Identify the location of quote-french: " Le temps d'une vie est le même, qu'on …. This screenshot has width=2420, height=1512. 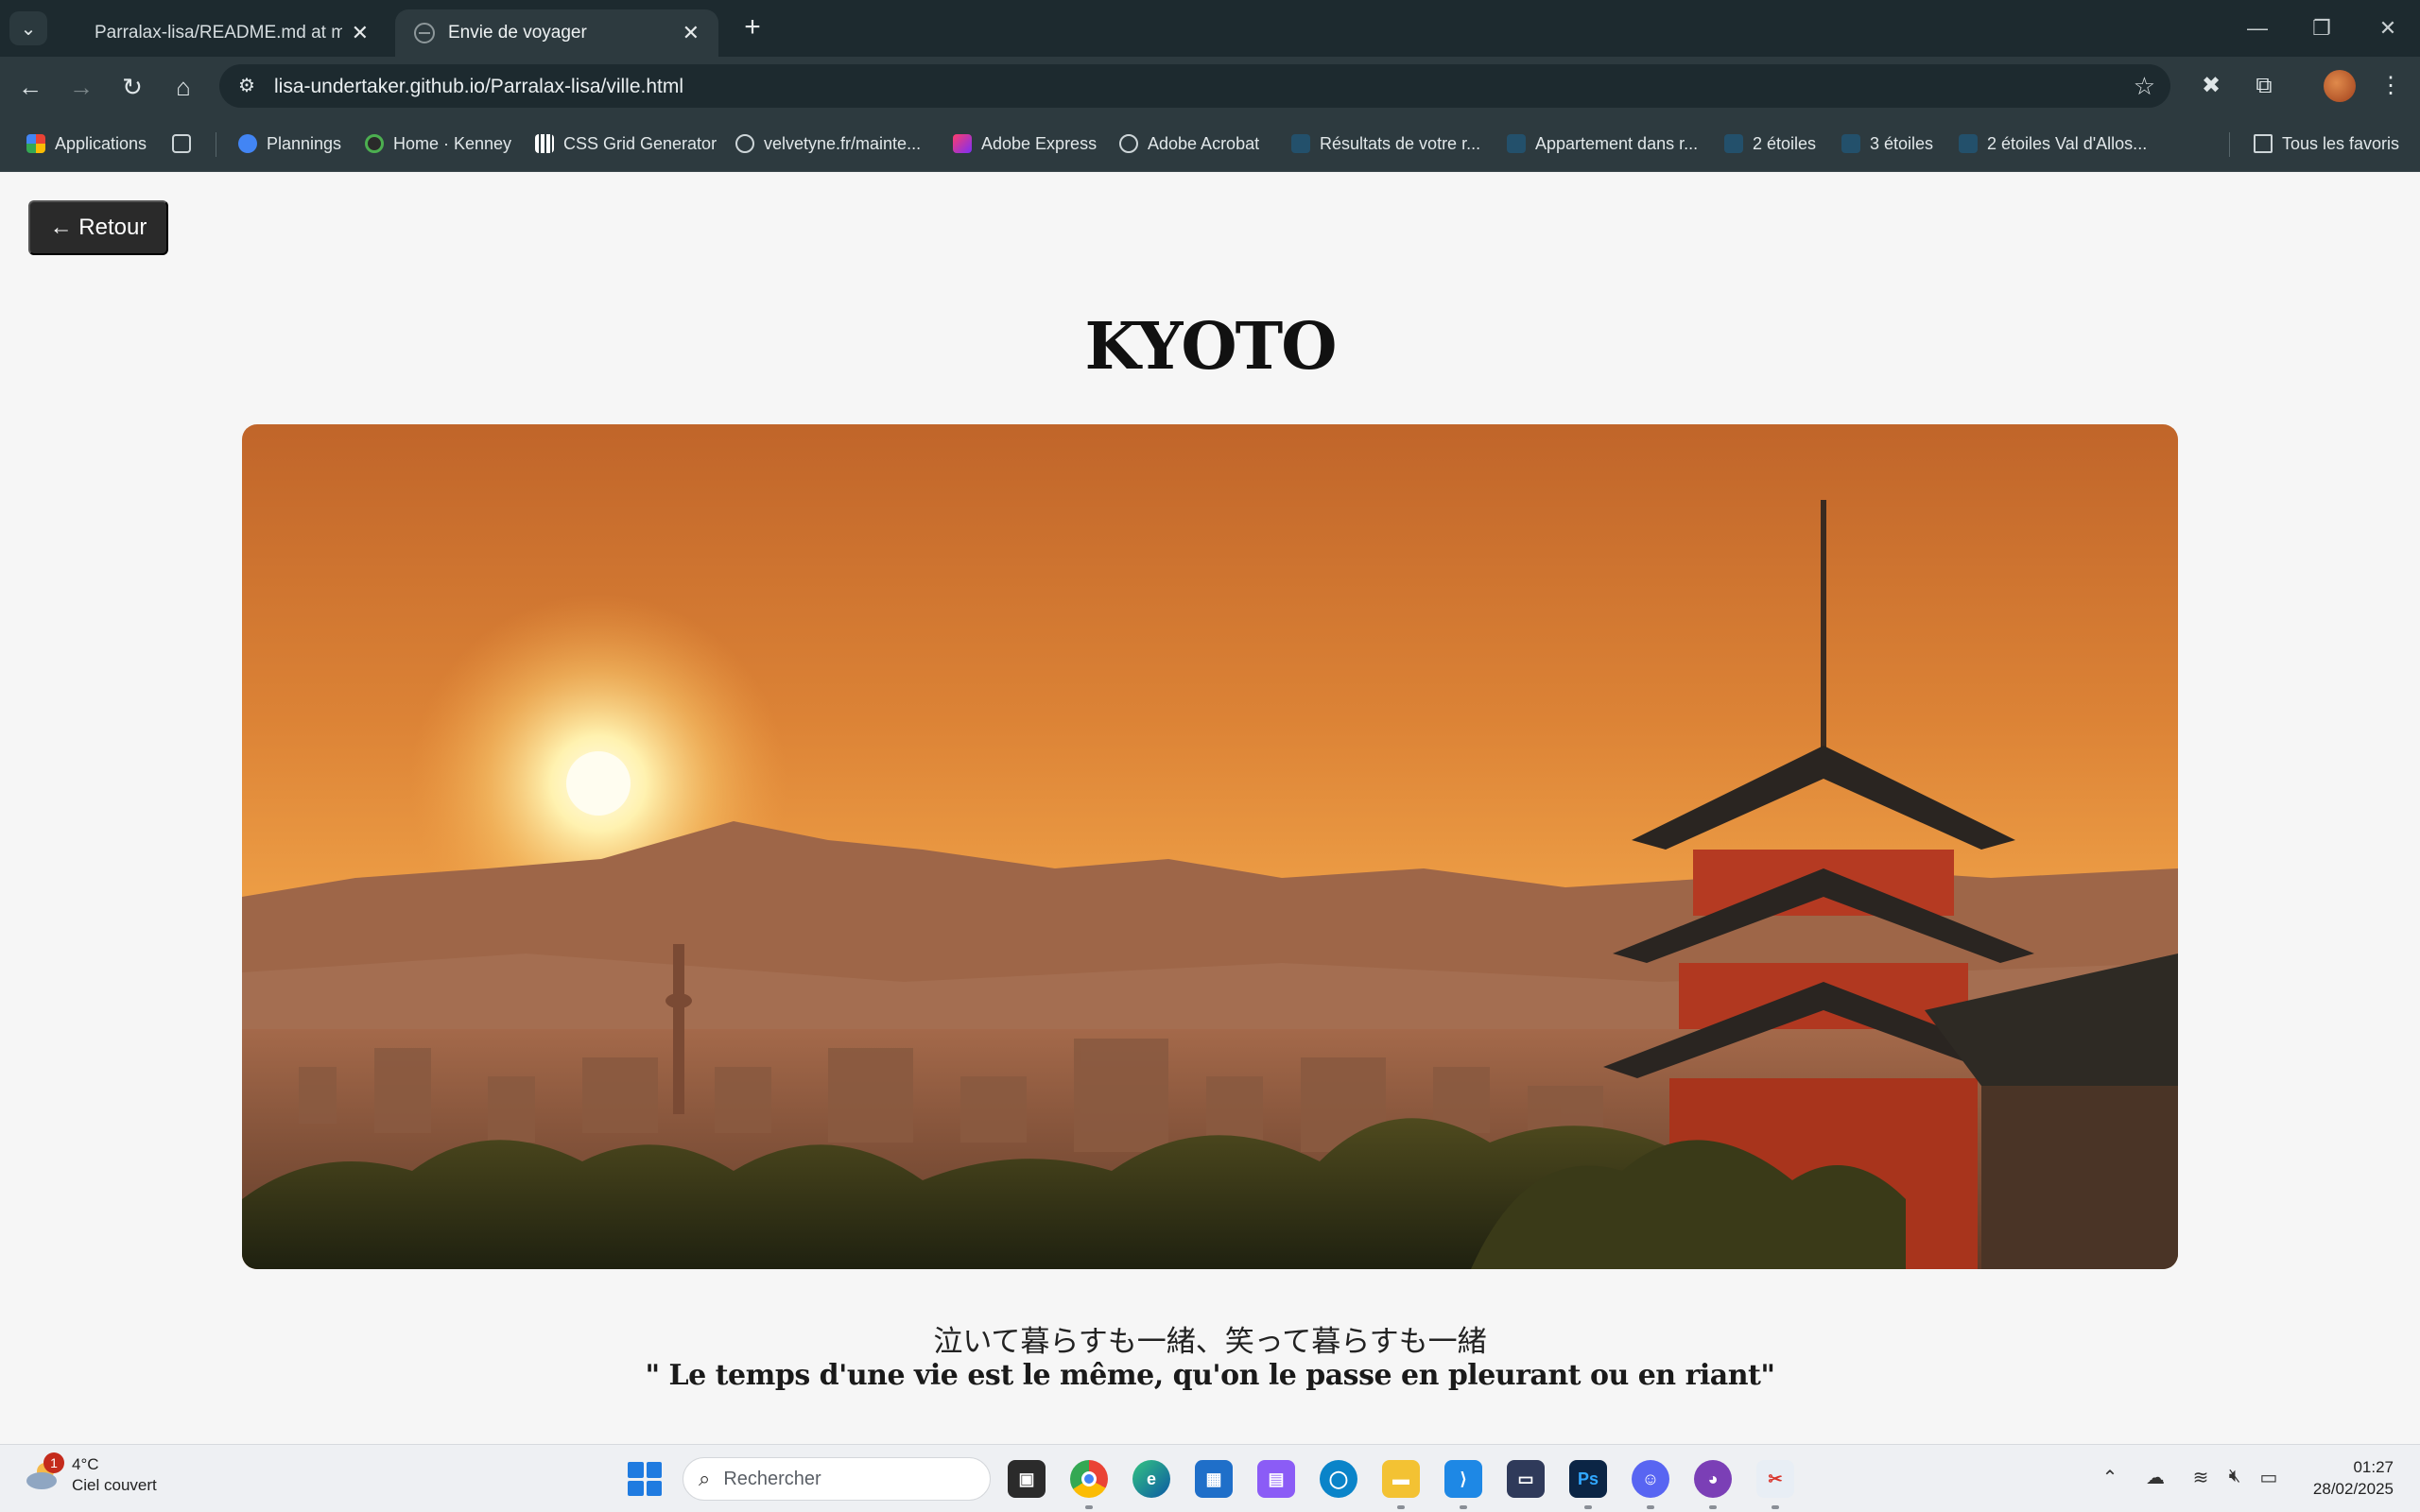
(1210, 1375).